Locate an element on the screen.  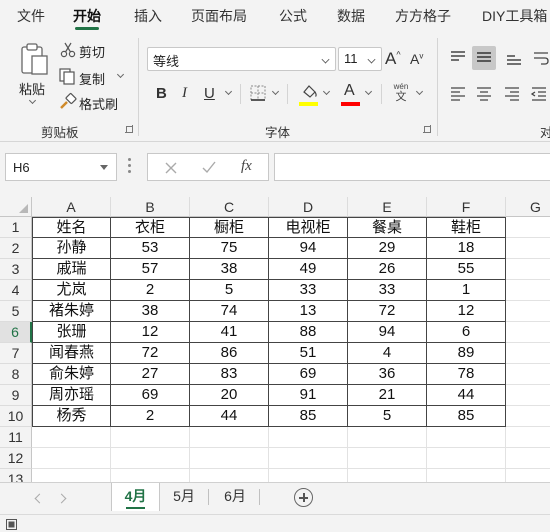
enter-check-icon is located at coordinates (209, 167).